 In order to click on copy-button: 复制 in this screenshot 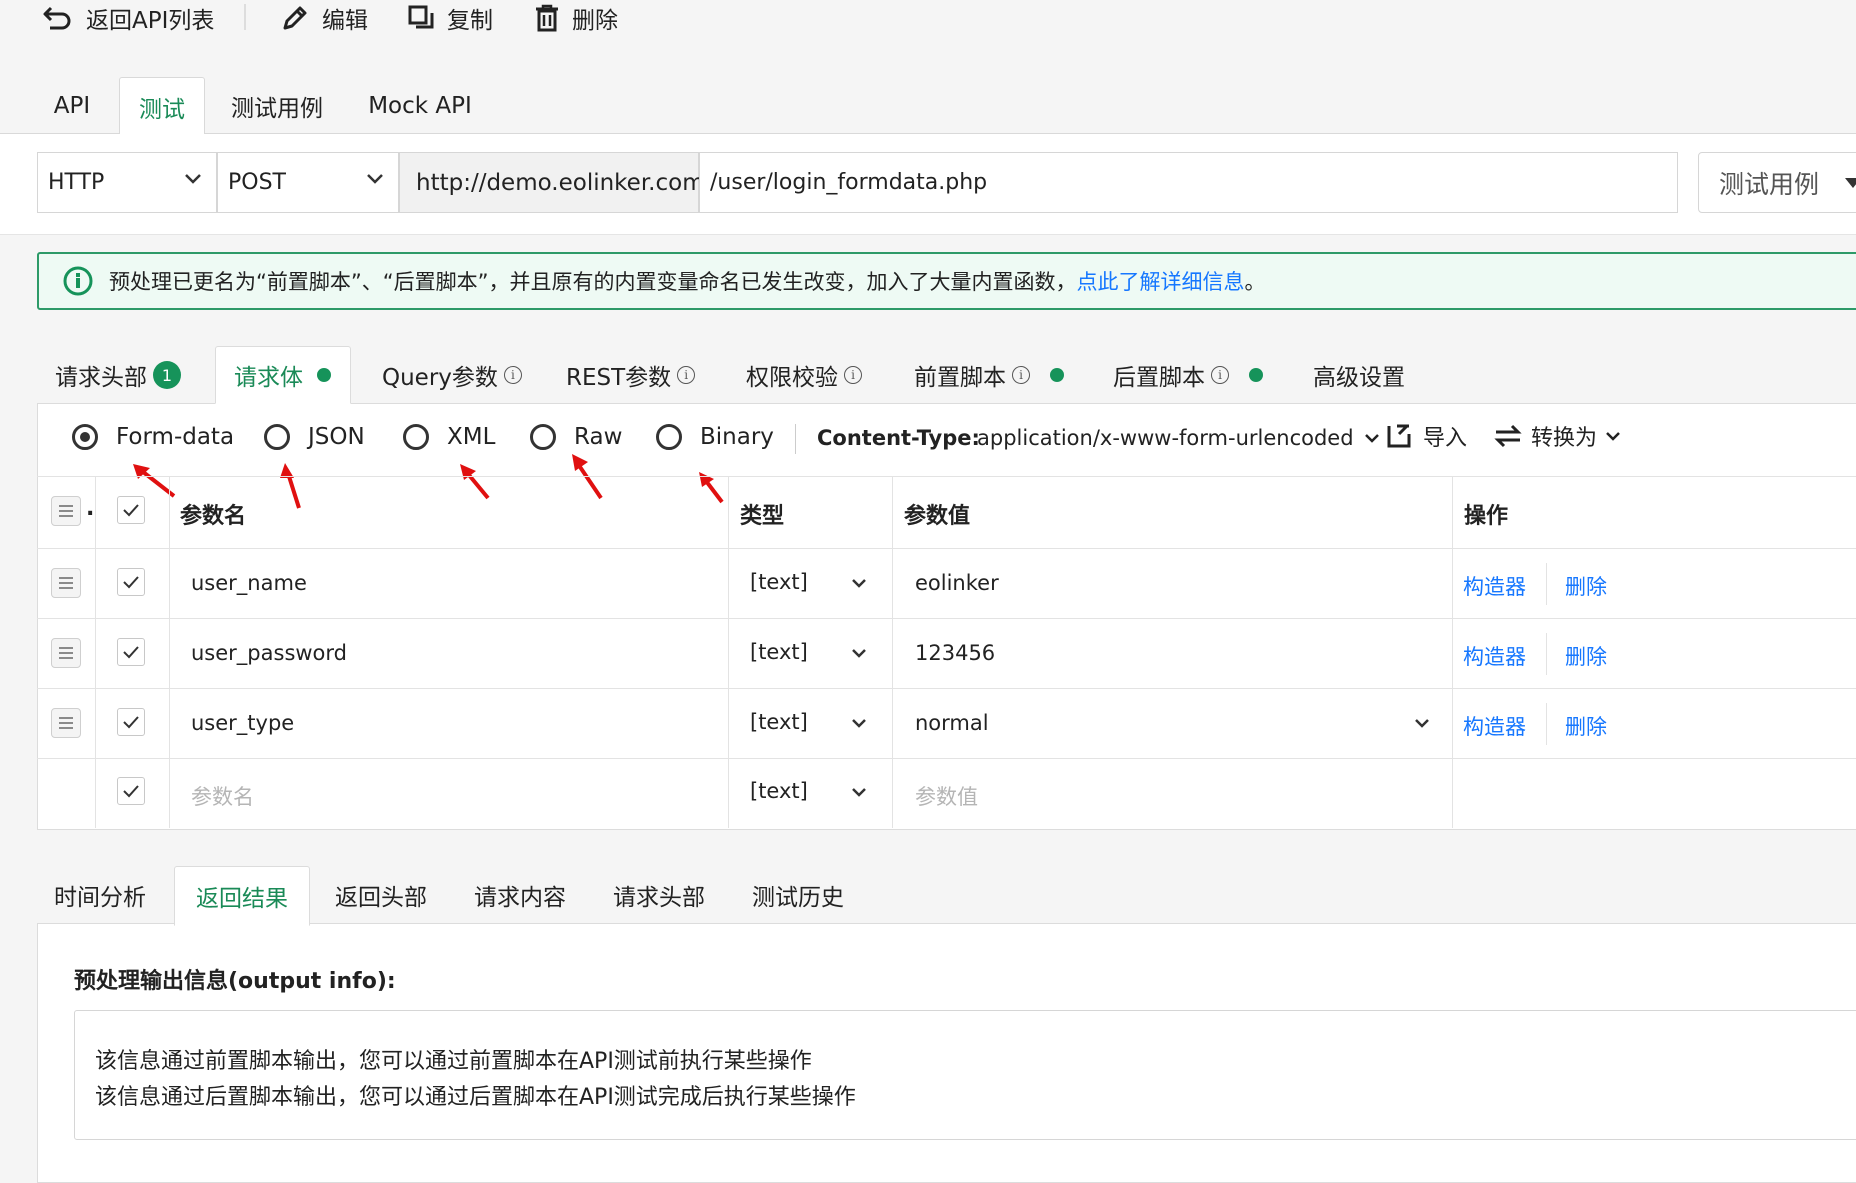, I will do `click(450, 18)`.